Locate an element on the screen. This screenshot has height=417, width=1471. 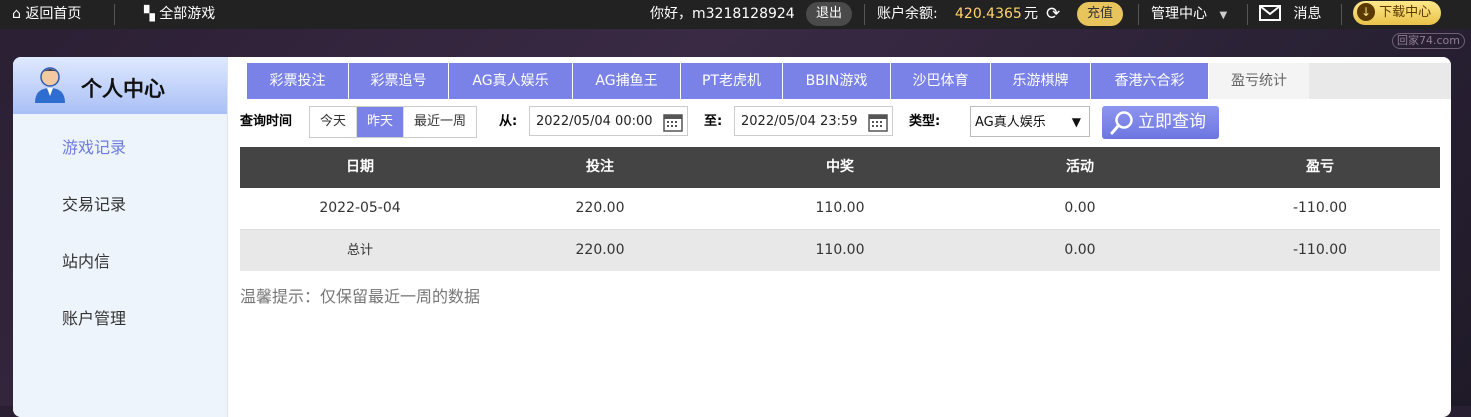
tab-profit-loss: 盈亏统计 is located at coordinates (1259, 81).